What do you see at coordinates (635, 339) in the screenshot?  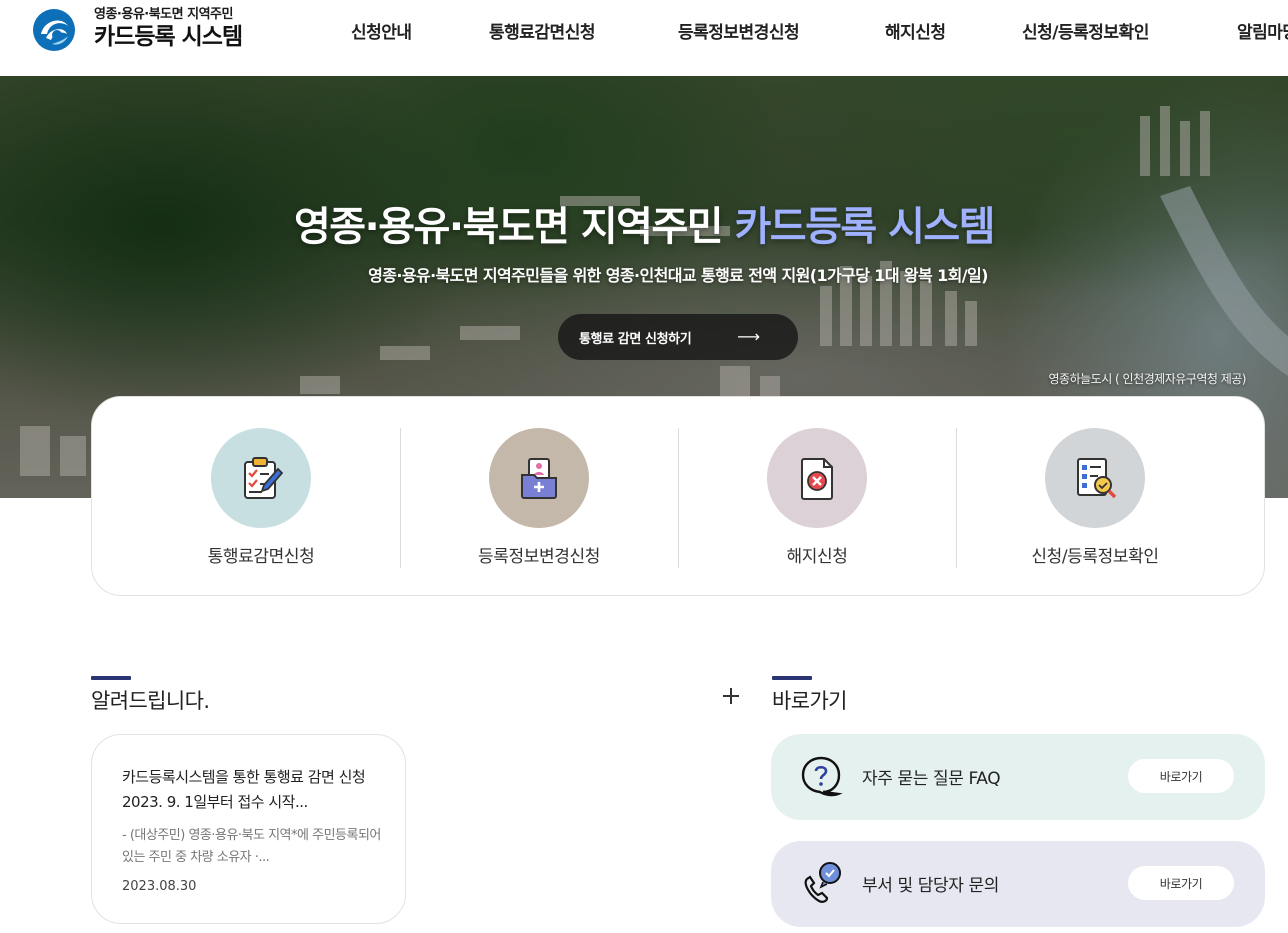 I see `apply-button-label: 통행료 감면 신청하기` at bounding box center [635, 339].